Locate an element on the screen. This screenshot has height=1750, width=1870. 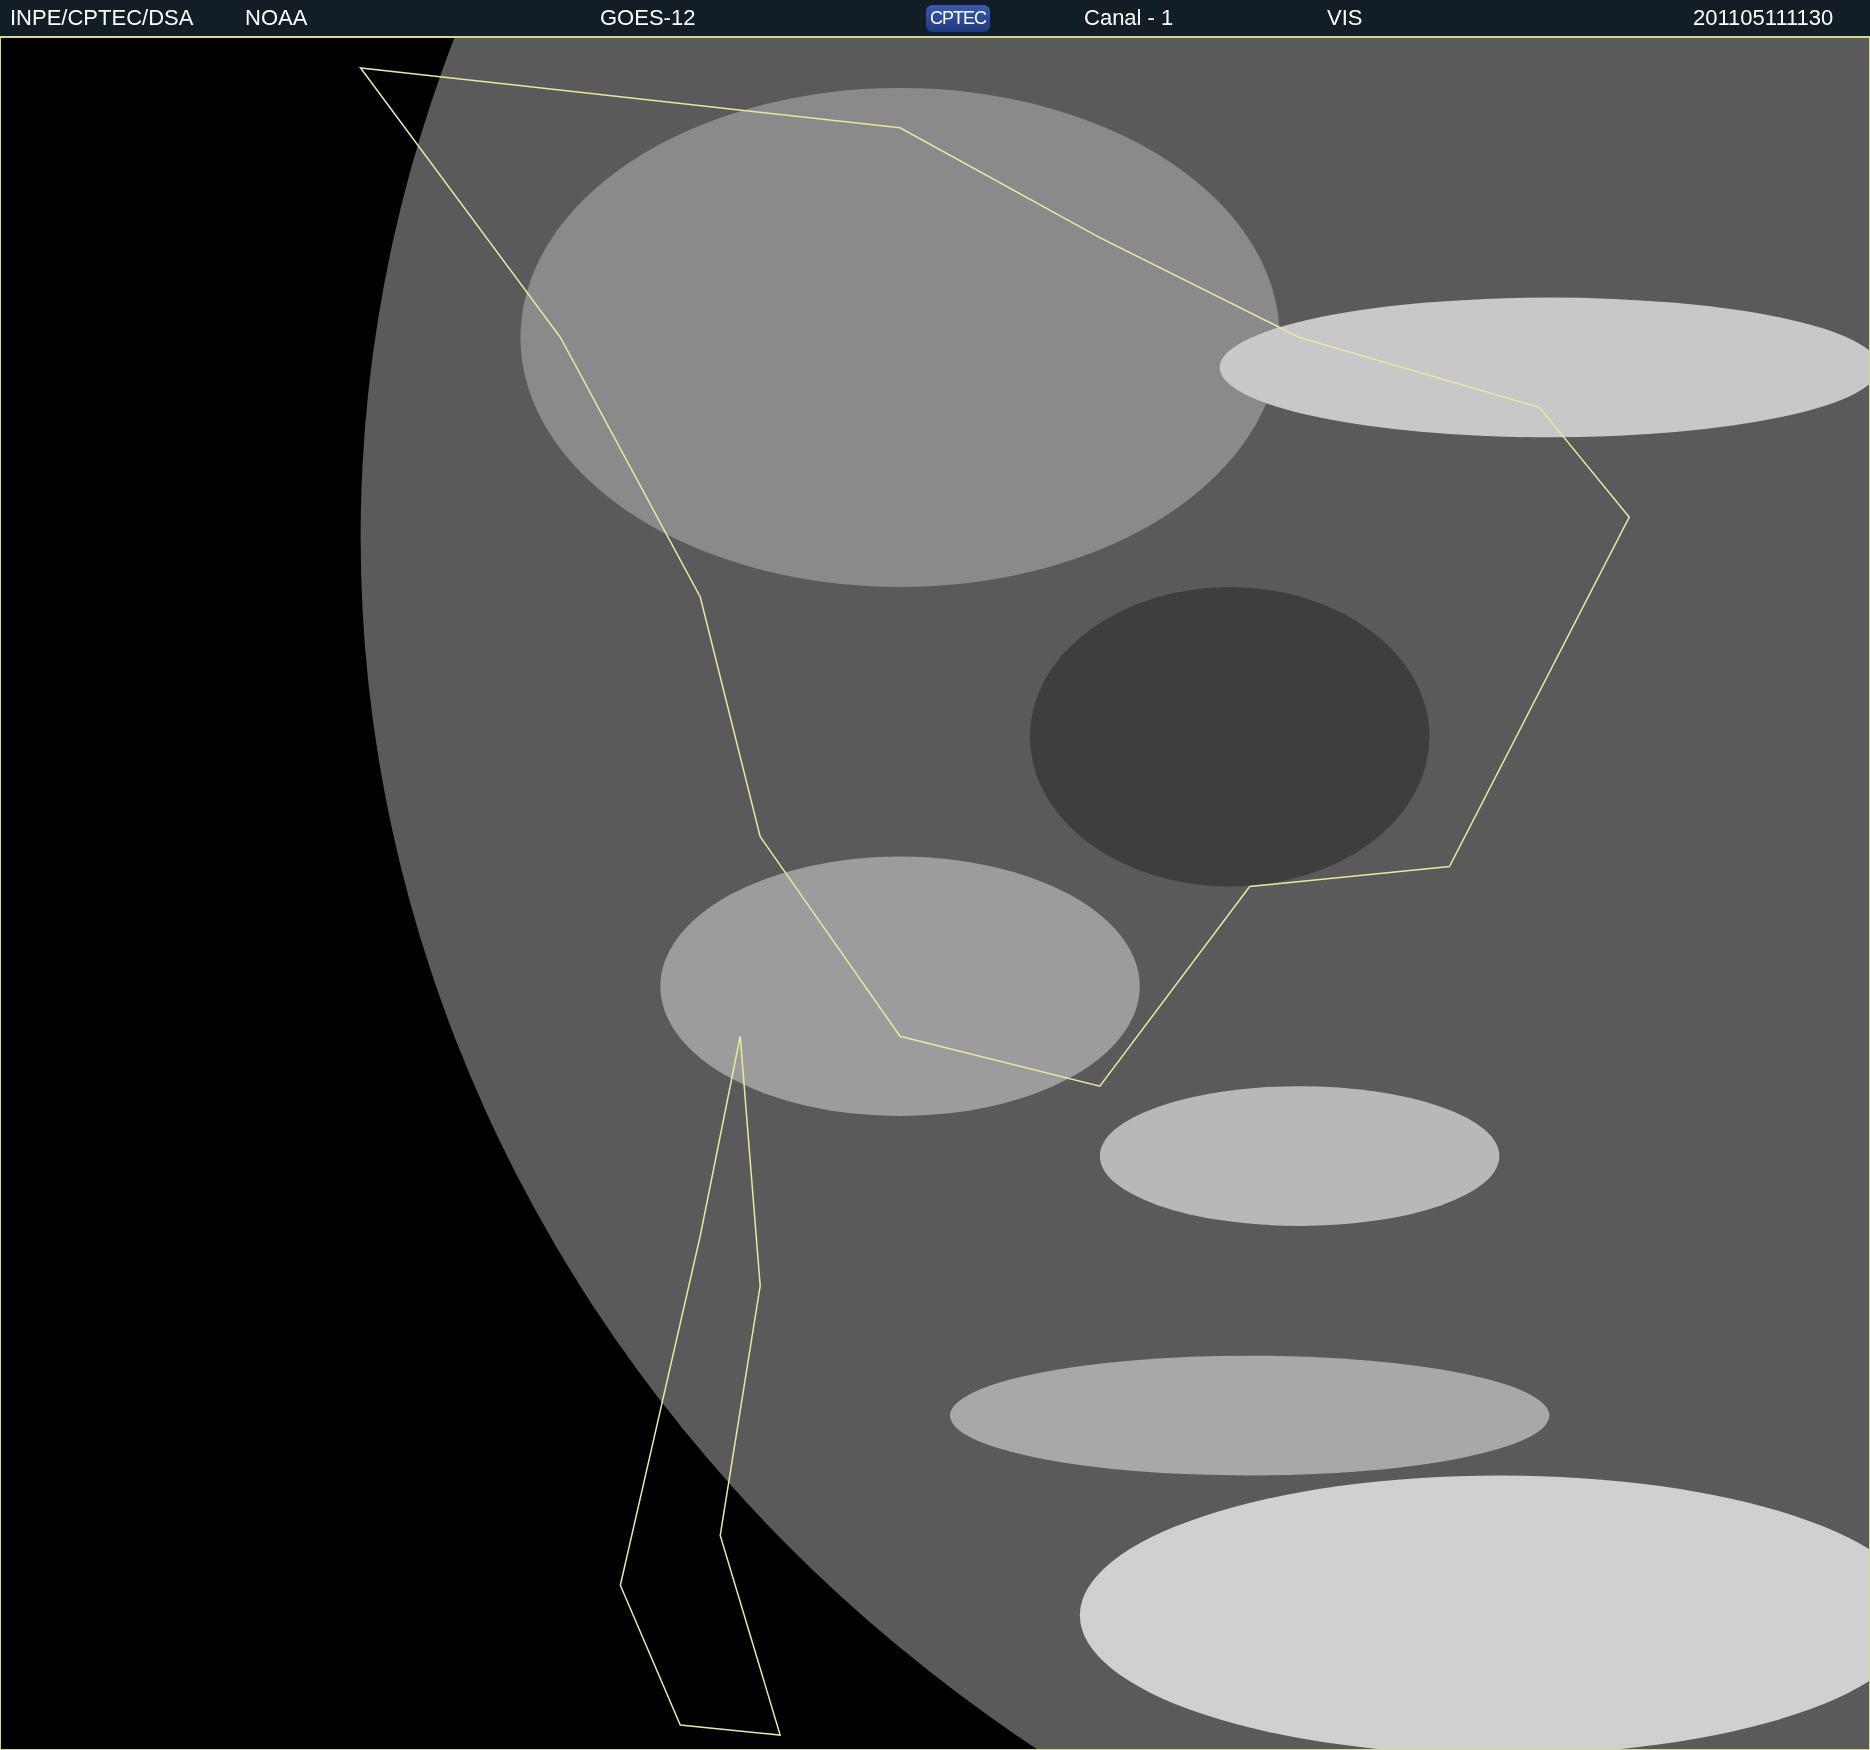
channel-label: Canal - 1 is located at coordinates (1129, 18).